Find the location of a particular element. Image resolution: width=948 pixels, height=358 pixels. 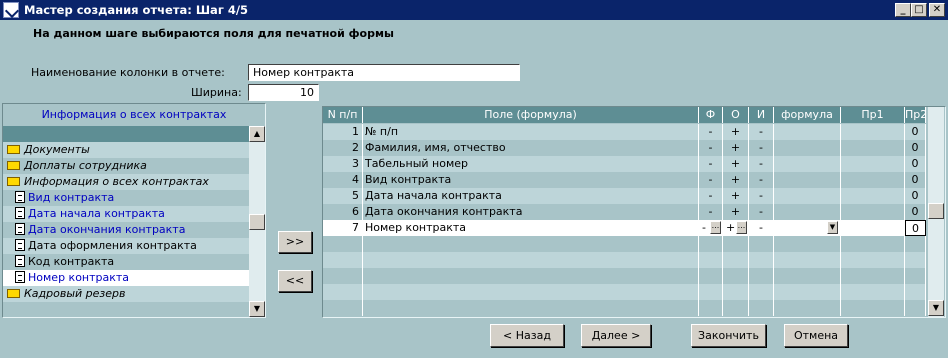

tree-scrollbar: ▲ ▼ is located at coordinates (257, 221).